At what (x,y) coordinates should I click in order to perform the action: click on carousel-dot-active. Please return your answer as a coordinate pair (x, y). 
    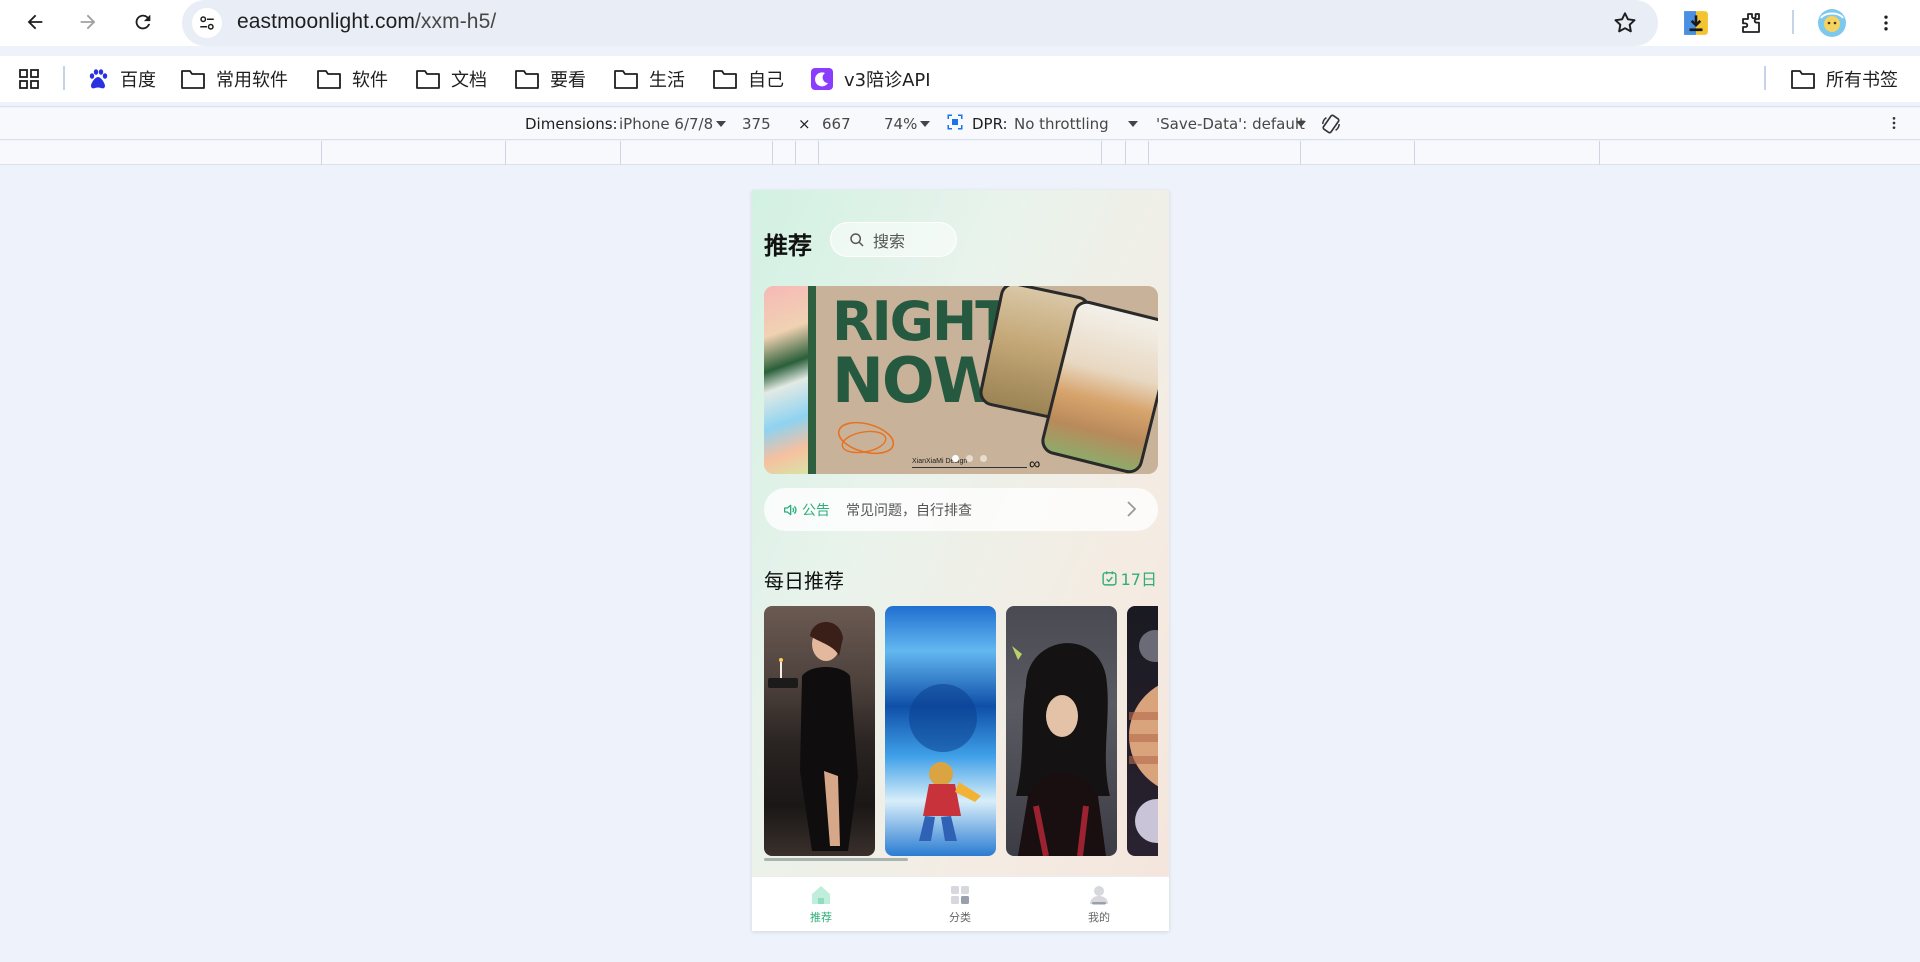
    Looking at the image, I should click on (955, 458).